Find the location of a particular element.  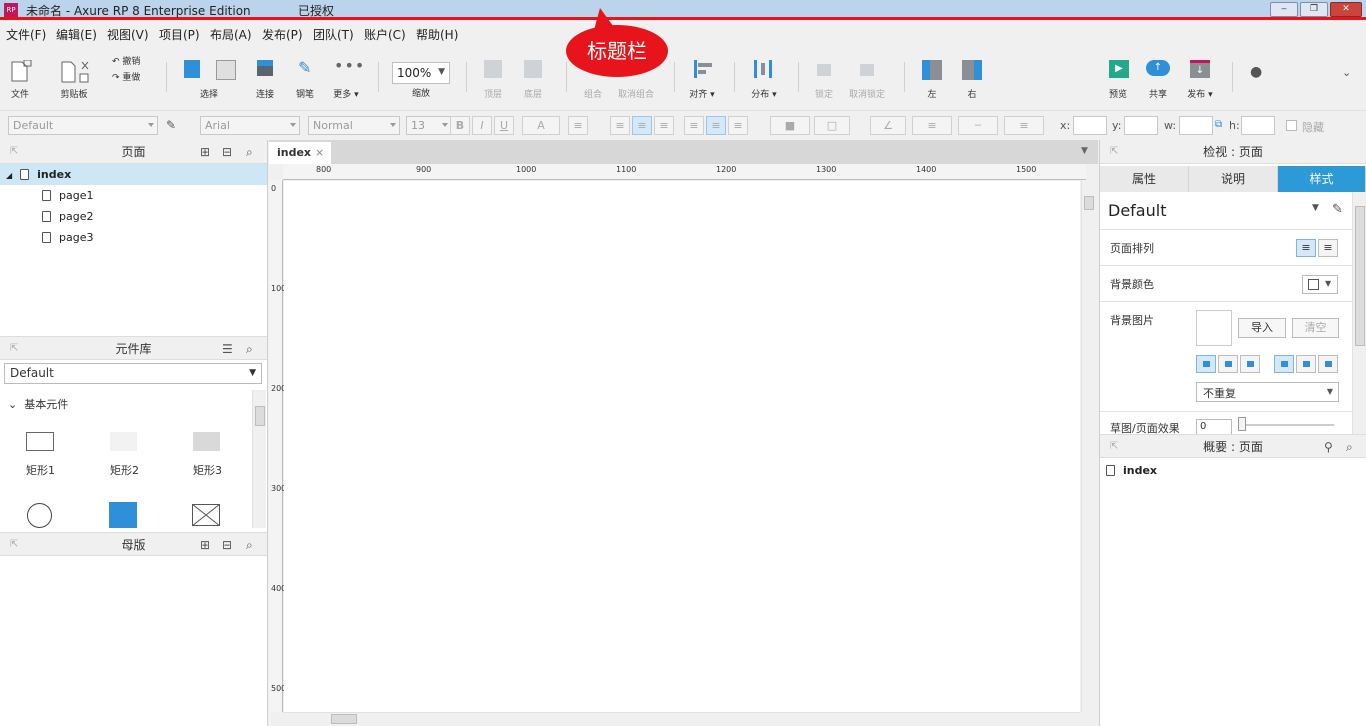

ellipse-widget is located at coordinates (39, 515).